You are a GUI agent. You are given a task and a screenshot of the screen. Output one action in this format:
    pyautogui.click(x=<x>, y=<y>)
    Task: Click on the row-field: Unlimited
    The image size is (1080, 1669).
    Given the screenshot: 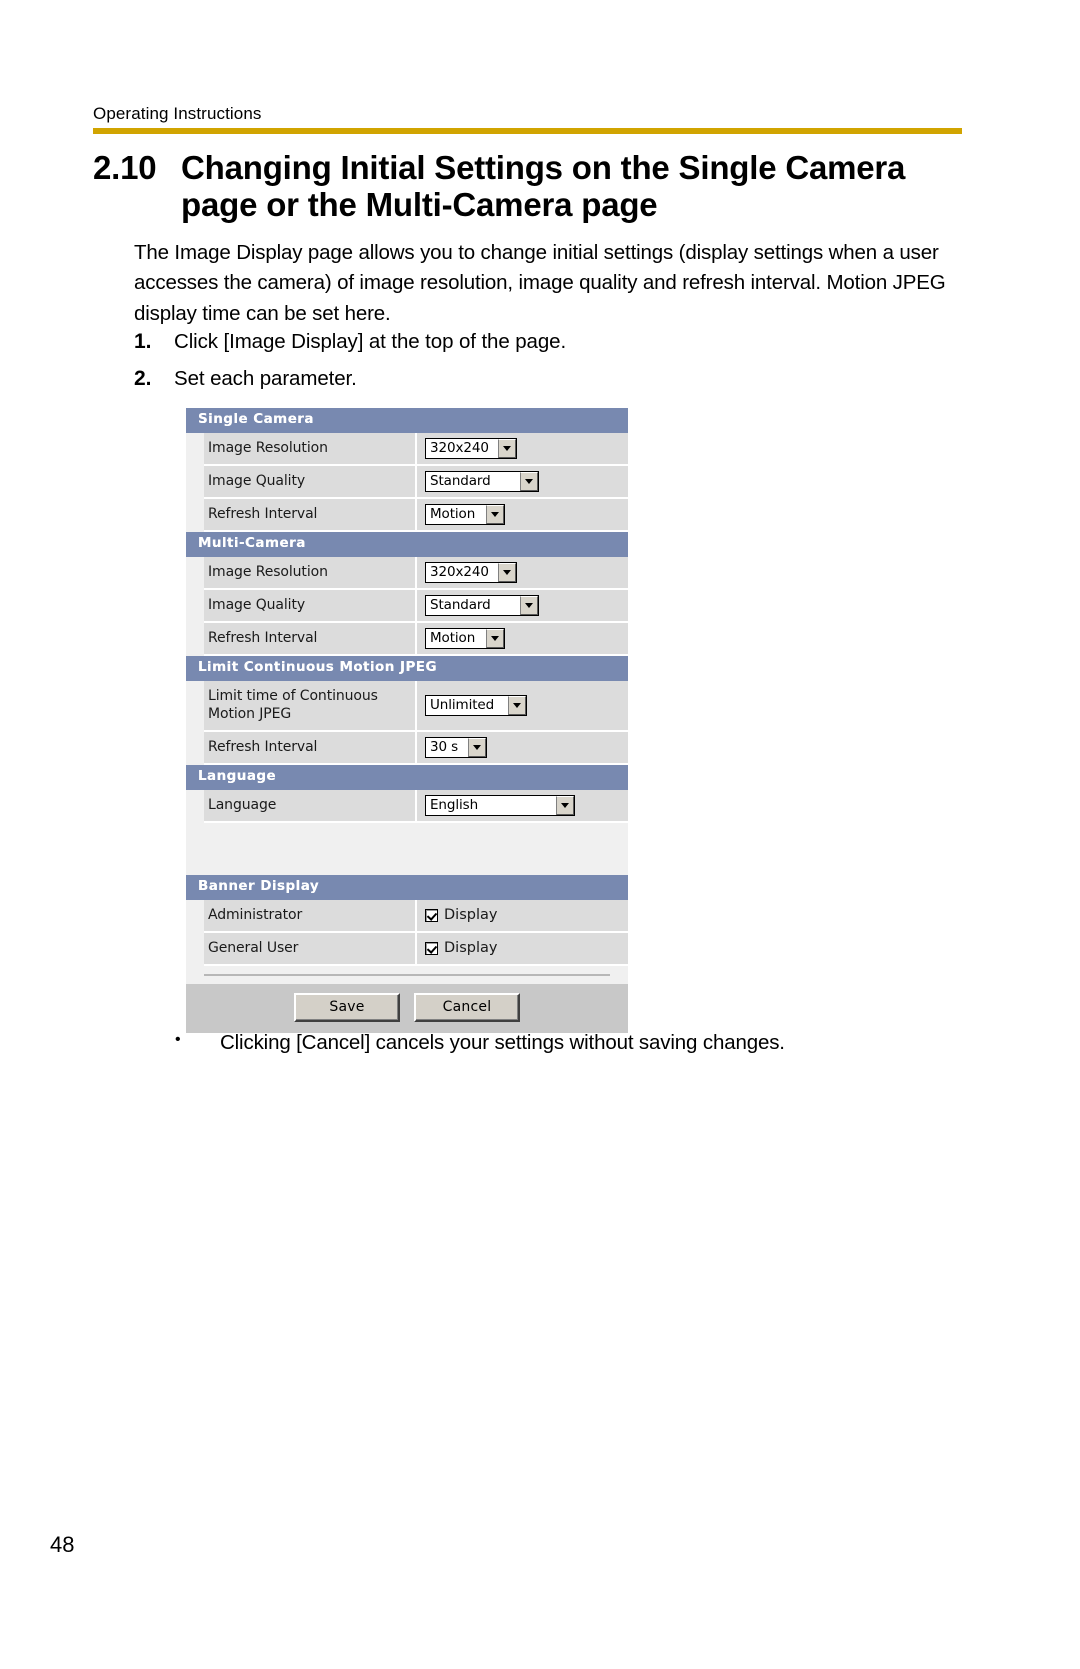 What is the action you would take?
    pyautogui.click(x=522, y=705)
    